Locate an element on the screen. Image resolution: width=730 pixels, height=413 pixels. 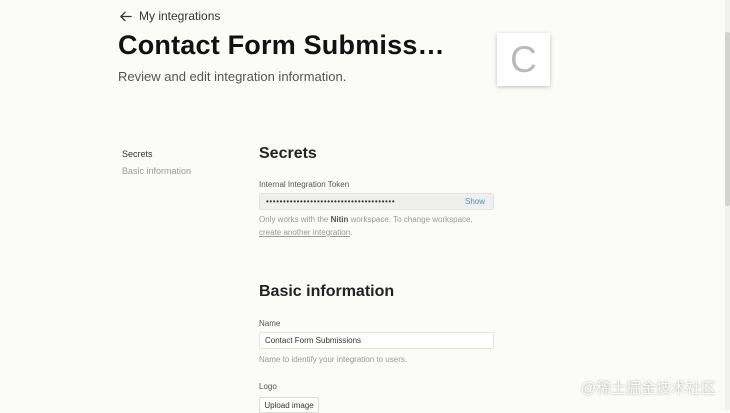
logo-label: Logo is located at coordinates (268, 386).